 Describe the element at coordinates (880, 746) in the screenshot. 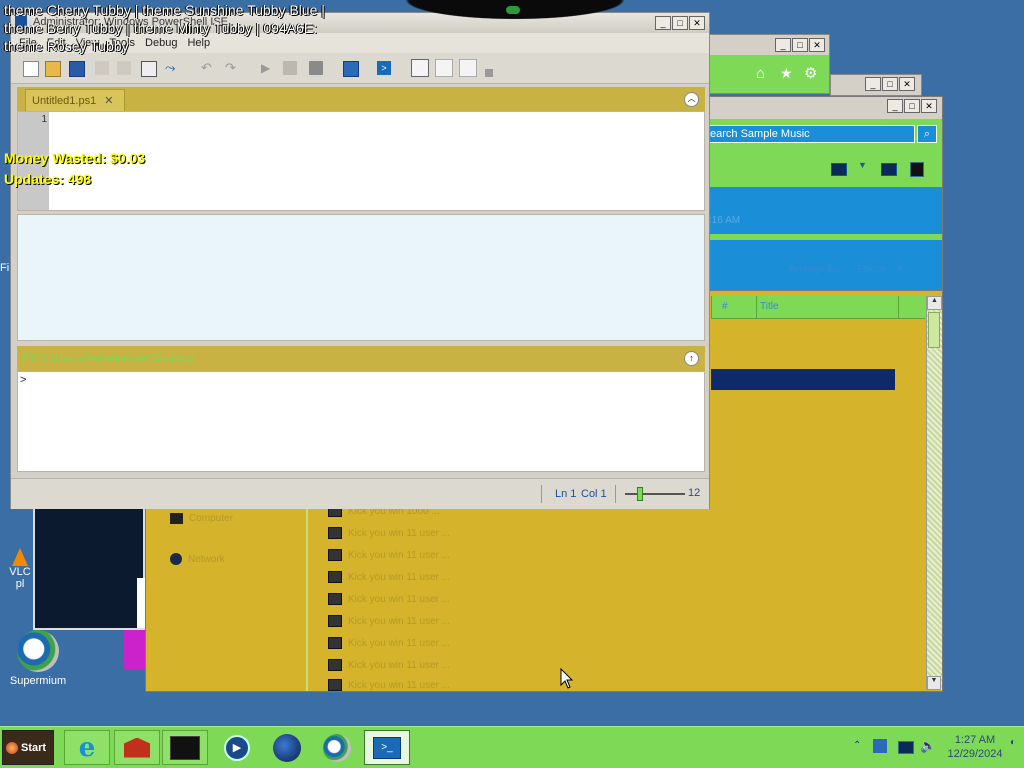

I see `action-center-icon` at that location.